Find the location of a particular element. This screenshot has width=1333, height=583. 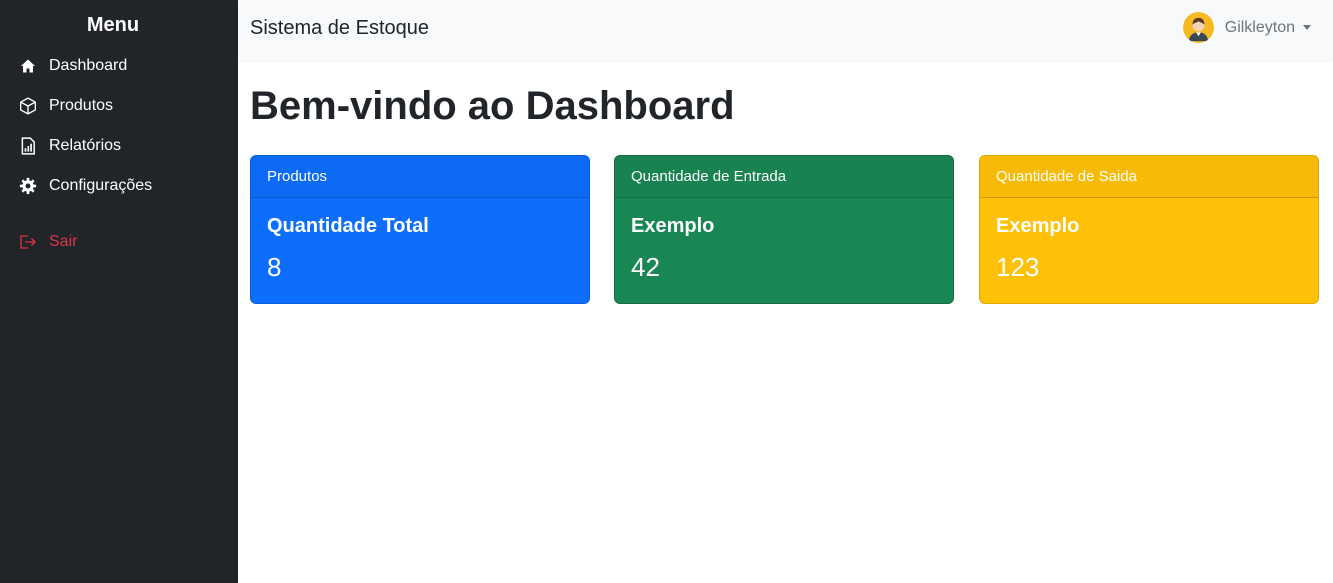

sidebar-item-configuracoes: Configurações is located at coordinates (85, 186).